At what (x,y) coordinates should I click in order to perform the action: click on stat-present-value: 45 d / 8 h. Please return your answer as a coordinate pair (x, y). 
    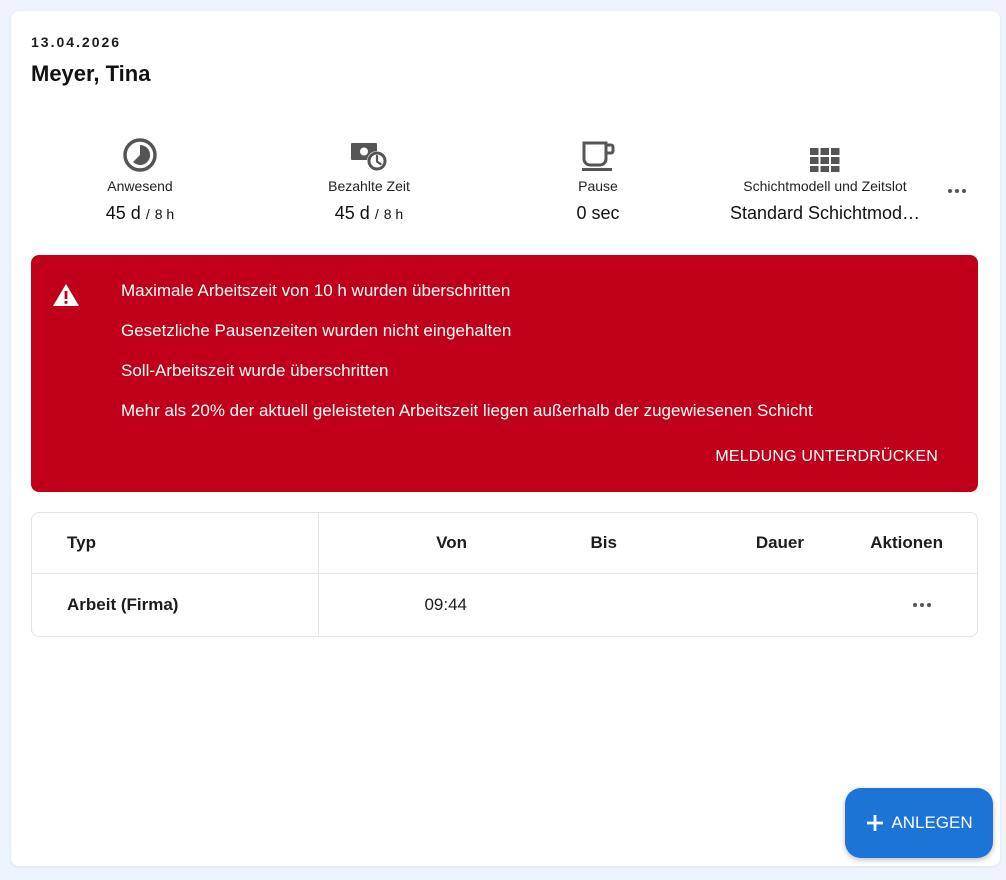
    Looking at the image, I should click on (140, 213).